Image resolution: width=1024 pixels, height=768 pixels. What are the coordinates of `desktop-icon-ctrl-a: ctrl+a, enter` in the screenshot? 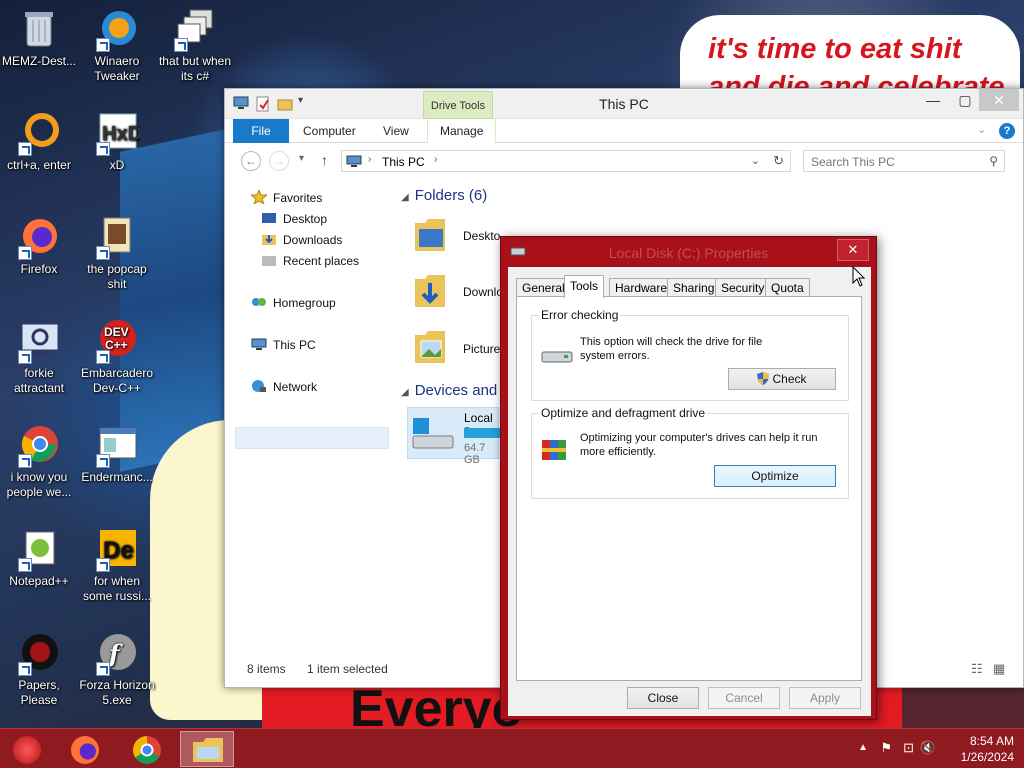 It's located at (39, 141).